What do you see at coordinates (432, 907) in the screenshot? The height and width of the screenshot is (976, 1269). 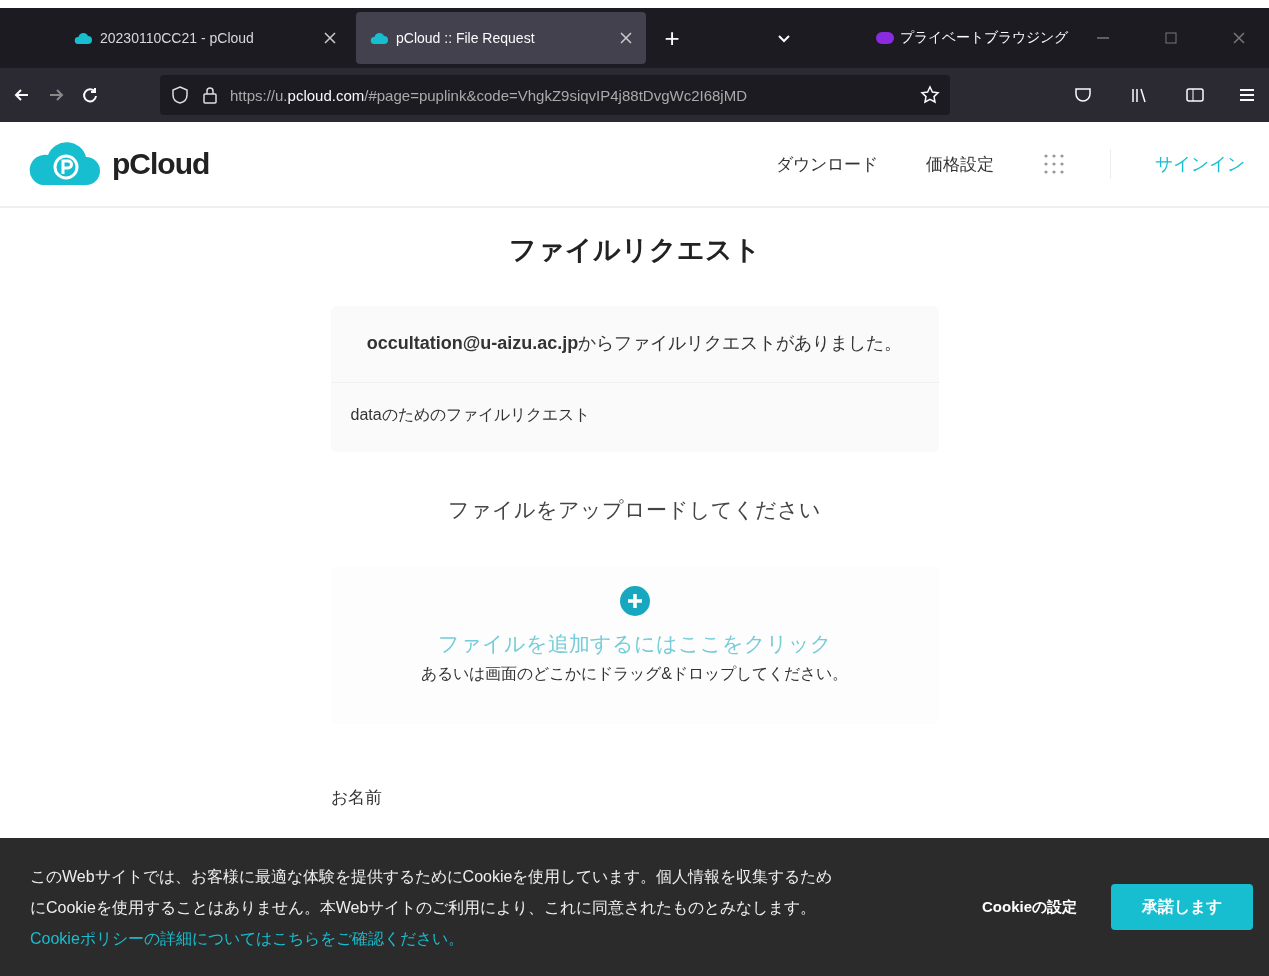 I see `cookie-notice: このWebサイトでは、お客様に最適な体験を提供するためにCookieを使用しています。個人情報を収集するためにCookieを使用することはありません。本Webサイトのご利用により、これに同意されたものとみなします。 Cookieポリシーの詳細についてはこちらをご確認ください。` at bounding box center [432, 907].